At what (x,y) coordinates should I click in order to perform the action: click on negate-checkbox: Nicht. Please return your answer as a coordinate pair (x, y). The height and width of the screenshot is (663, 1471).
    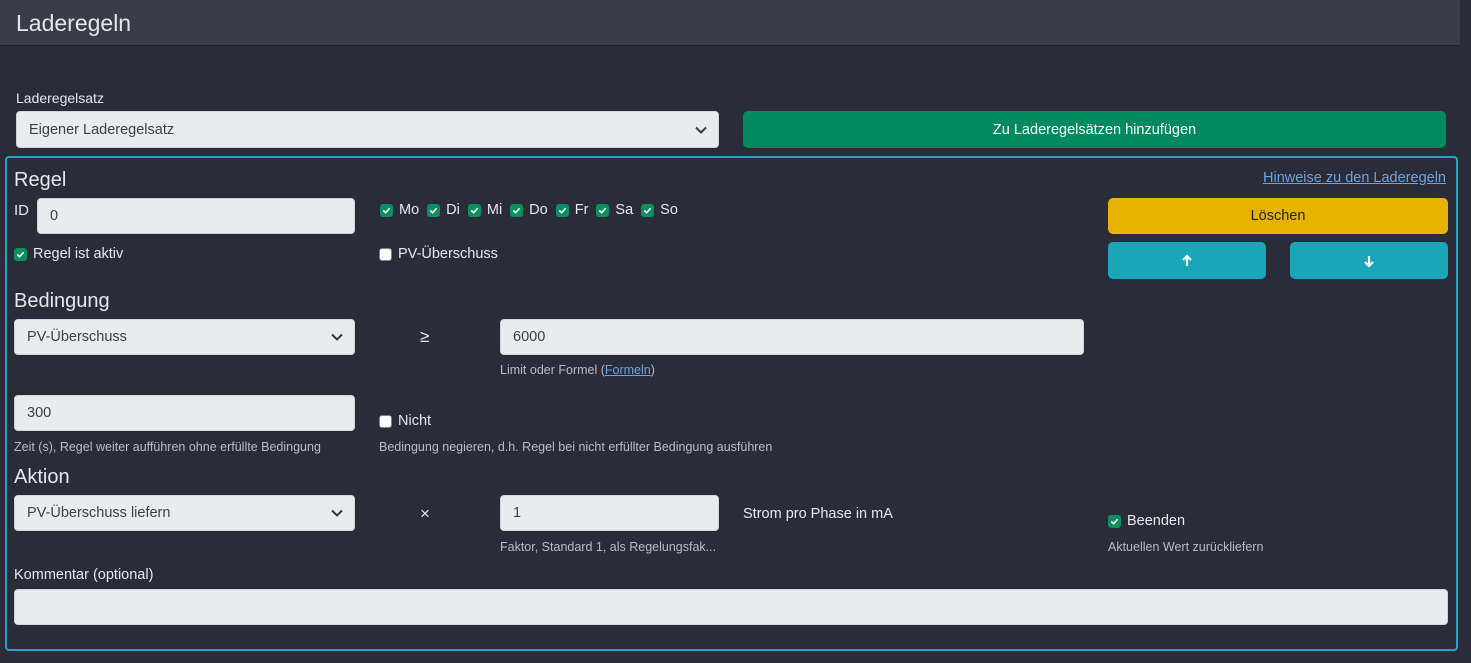
    Looking at the image, I should click on (405, 421).